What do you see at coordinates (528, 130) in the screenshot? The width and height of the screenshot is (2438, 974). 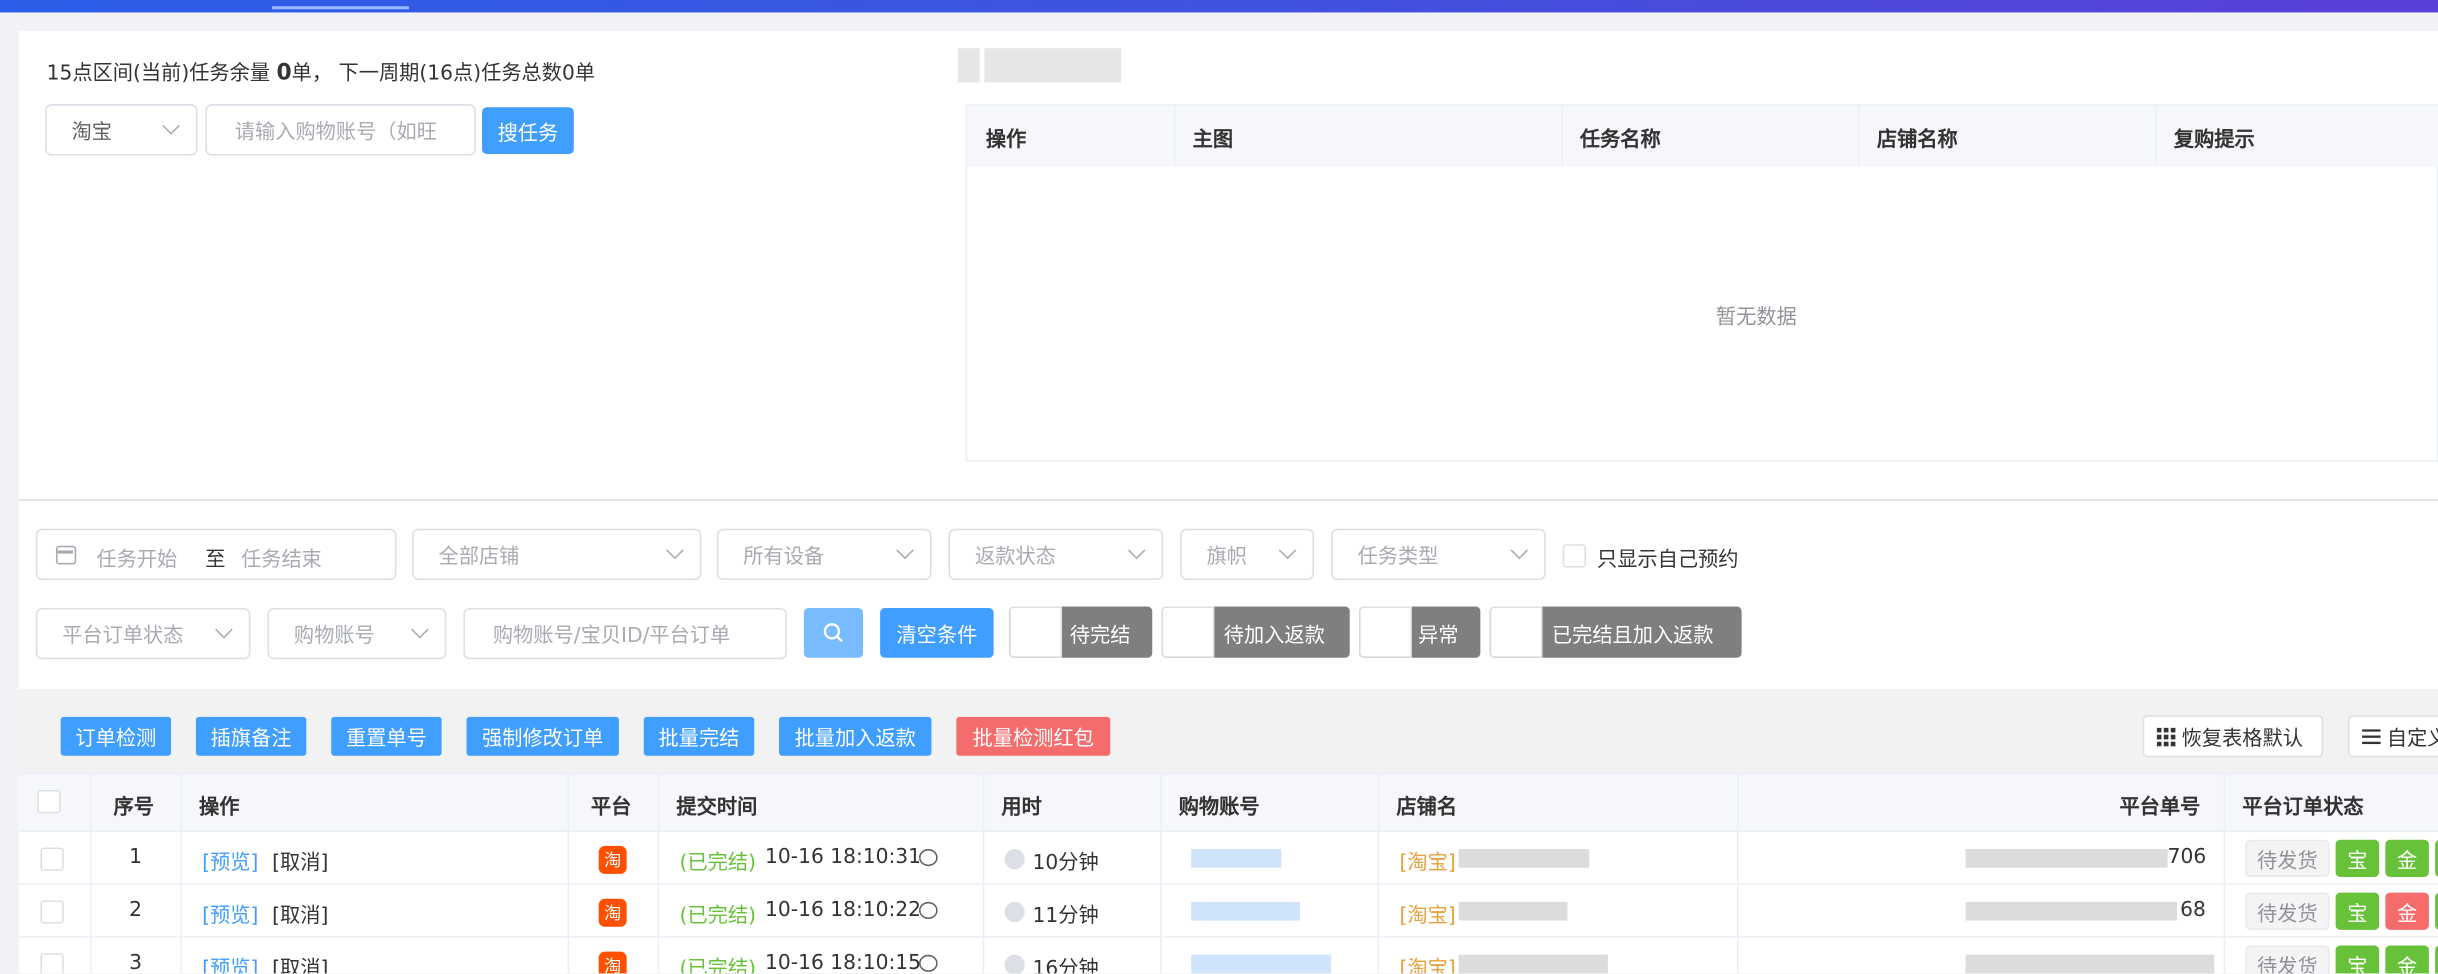 I see `search-task-button: 搜任务` at bounding box center [528, 130].